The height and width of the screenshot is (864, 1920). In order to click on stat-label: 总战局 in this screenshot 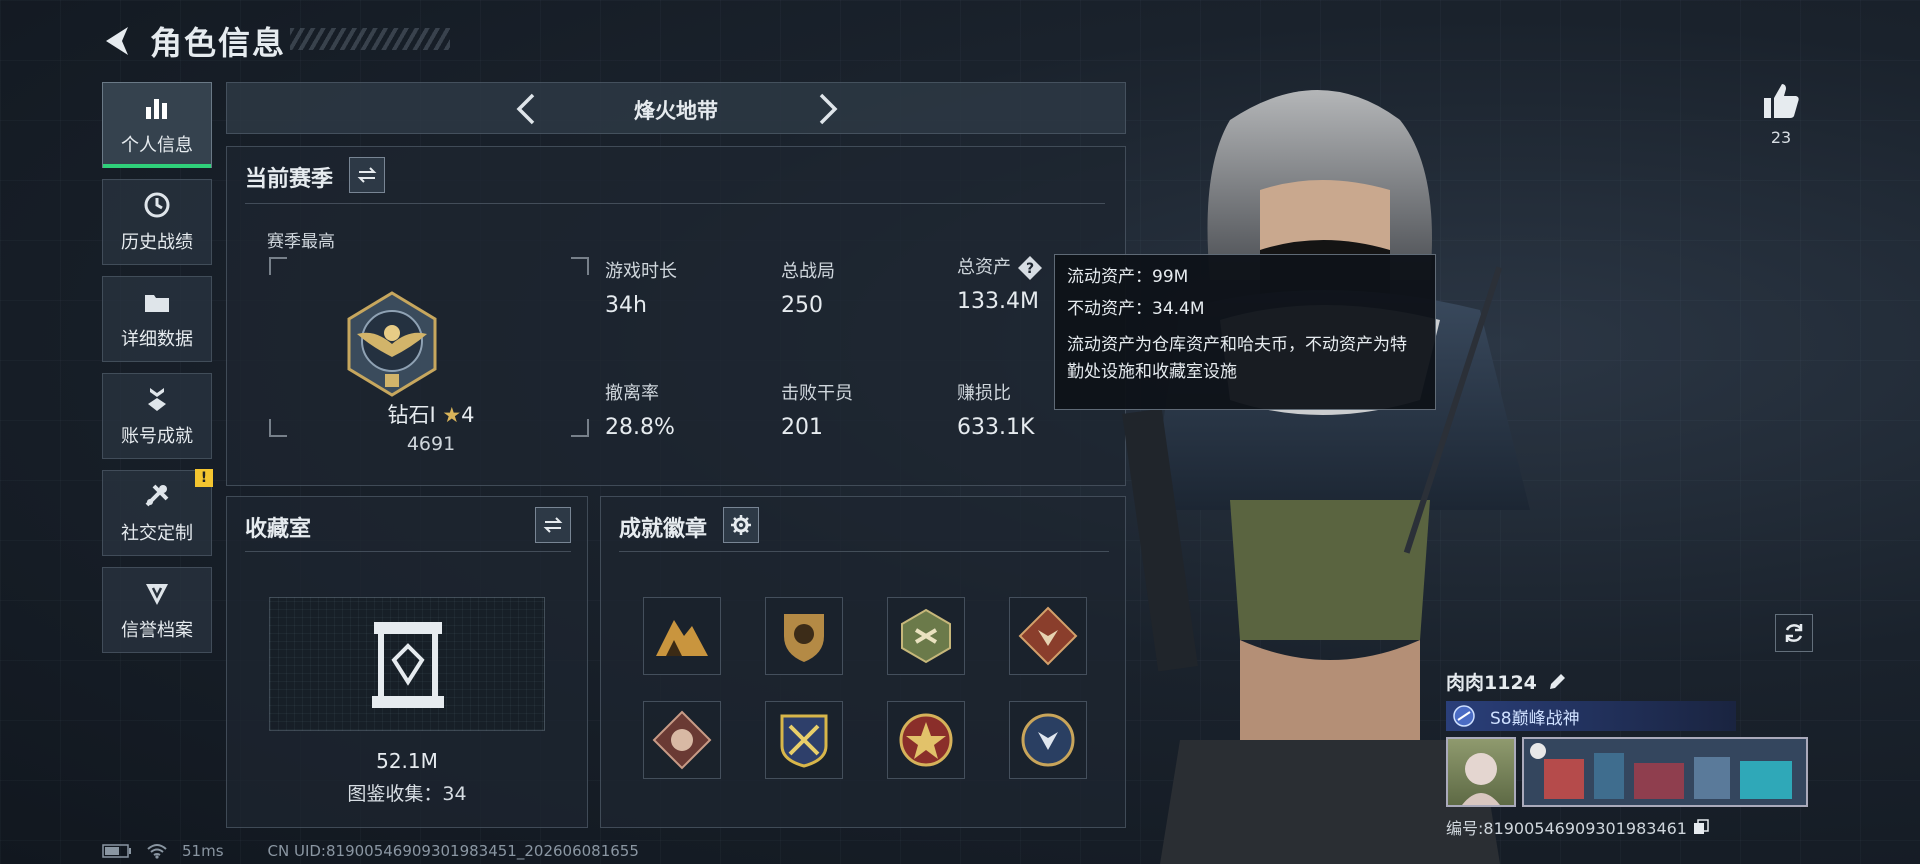, I will do `click(808, 271)`.